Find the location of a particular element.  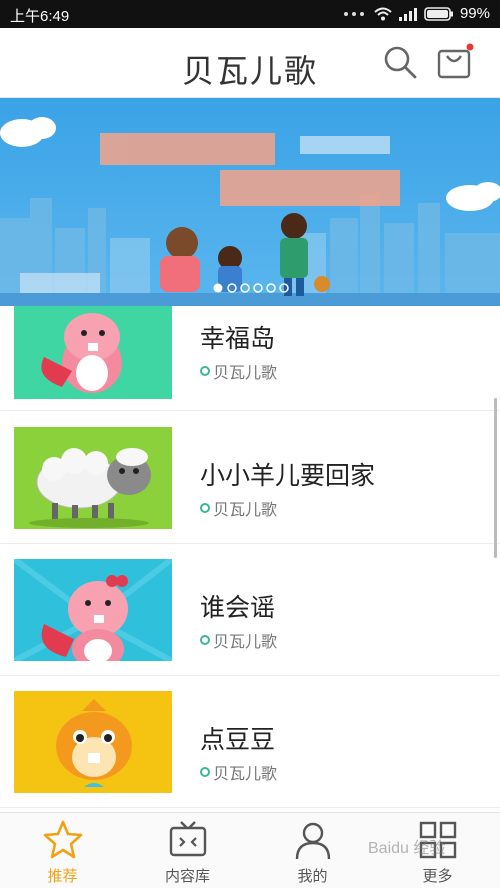

search-icon is located at coordinates (400, 62).